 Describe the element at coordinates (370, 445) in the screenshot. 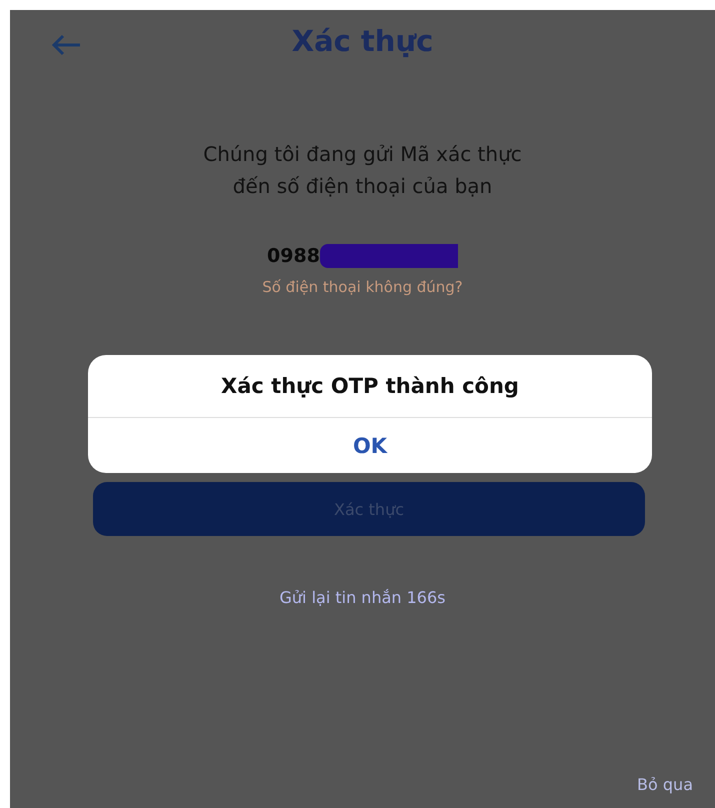

I see `ok-button: OK` at that location.